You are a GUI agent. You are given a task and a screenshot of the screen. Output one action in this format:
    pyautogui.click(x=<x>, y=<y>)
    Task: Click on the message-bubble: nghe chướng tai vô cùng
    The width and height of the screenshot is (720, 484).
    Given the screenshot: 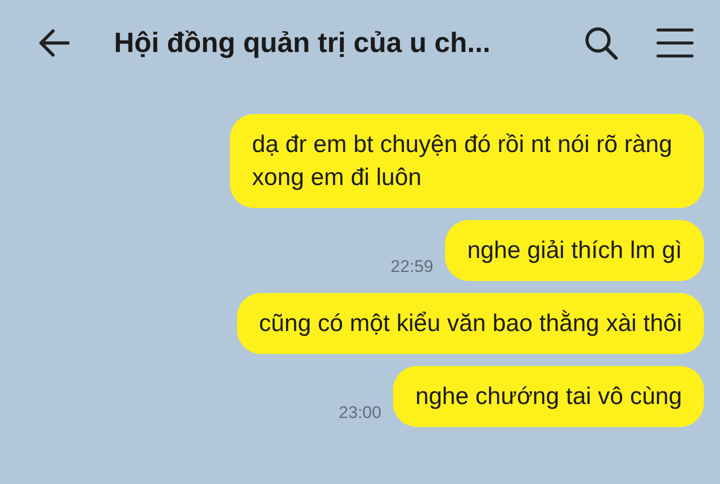 What is the action you would take?
    pyautogui.click(x=548, y=396)
    